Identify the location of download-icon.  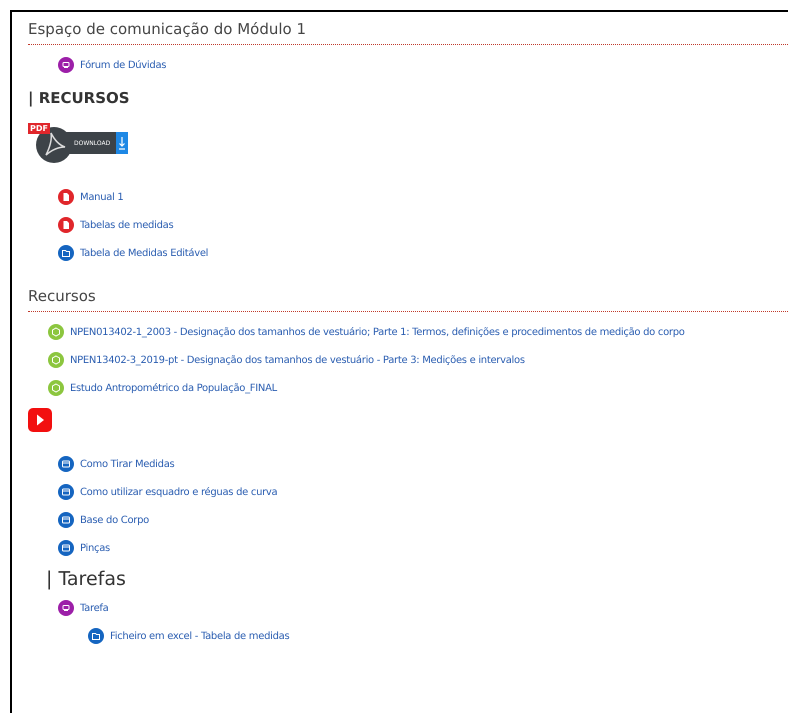
(122, 143).